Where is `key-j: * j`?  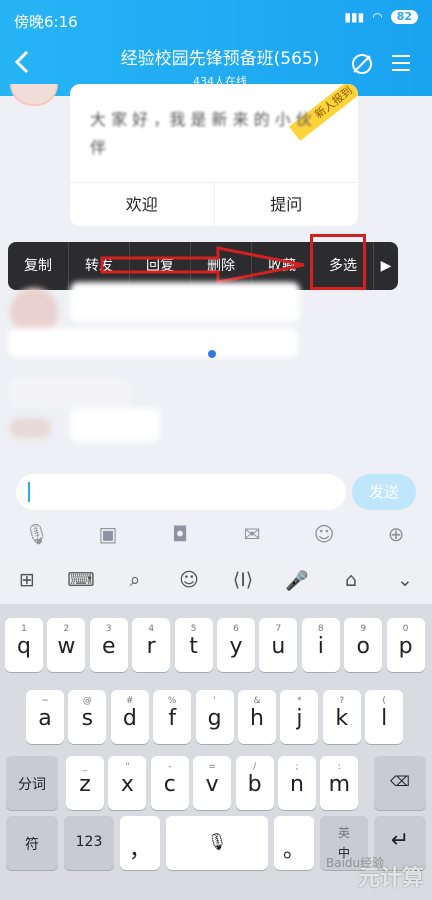
key-j: * j is located at coordinates (299, 717).